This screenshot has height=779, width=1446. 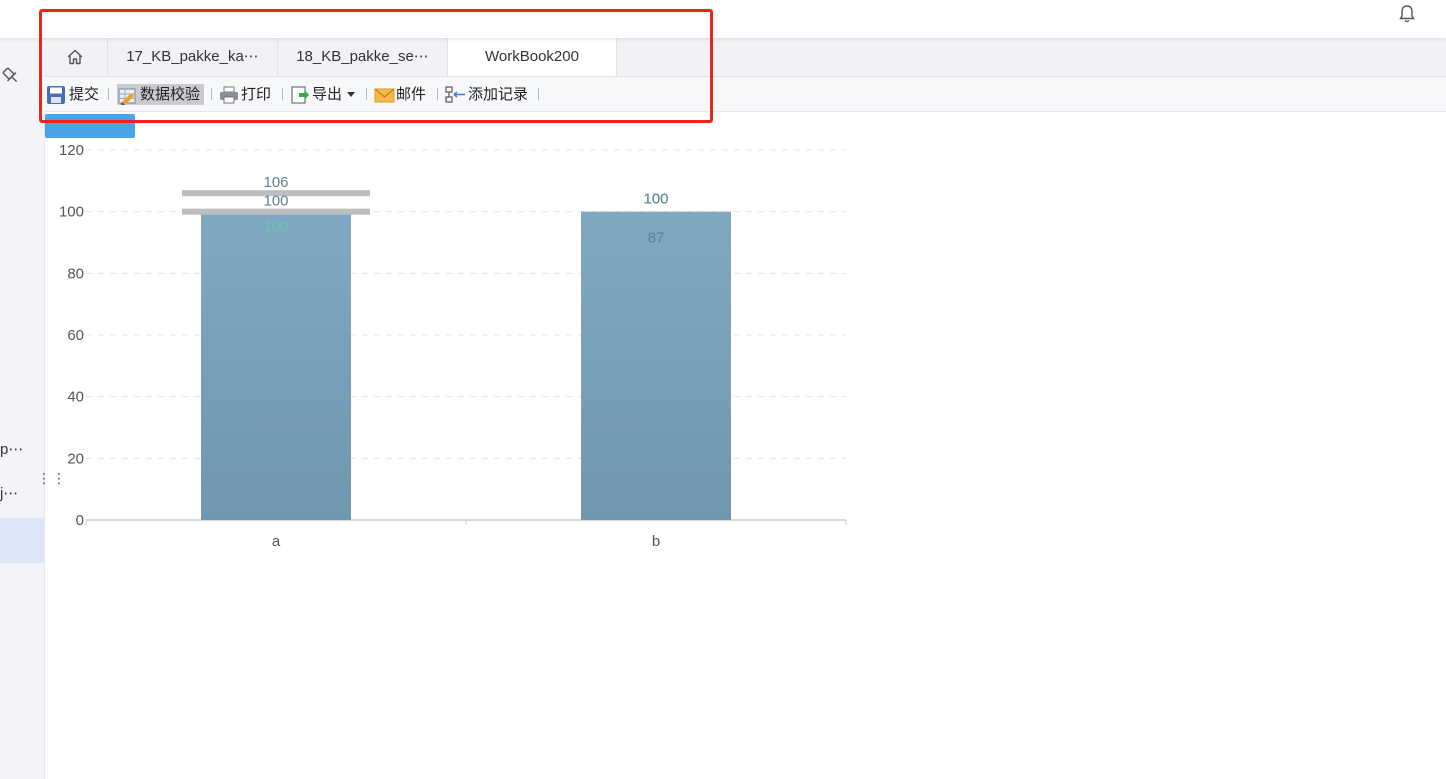 I want to click on y-tick-label: 80, so click(x=75, y=273).